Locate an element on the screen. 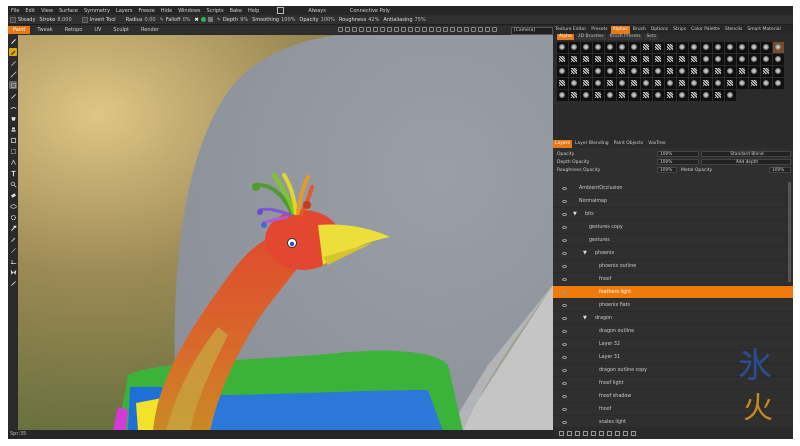  layer-row: feathers light is located at coordinates (673, 292).